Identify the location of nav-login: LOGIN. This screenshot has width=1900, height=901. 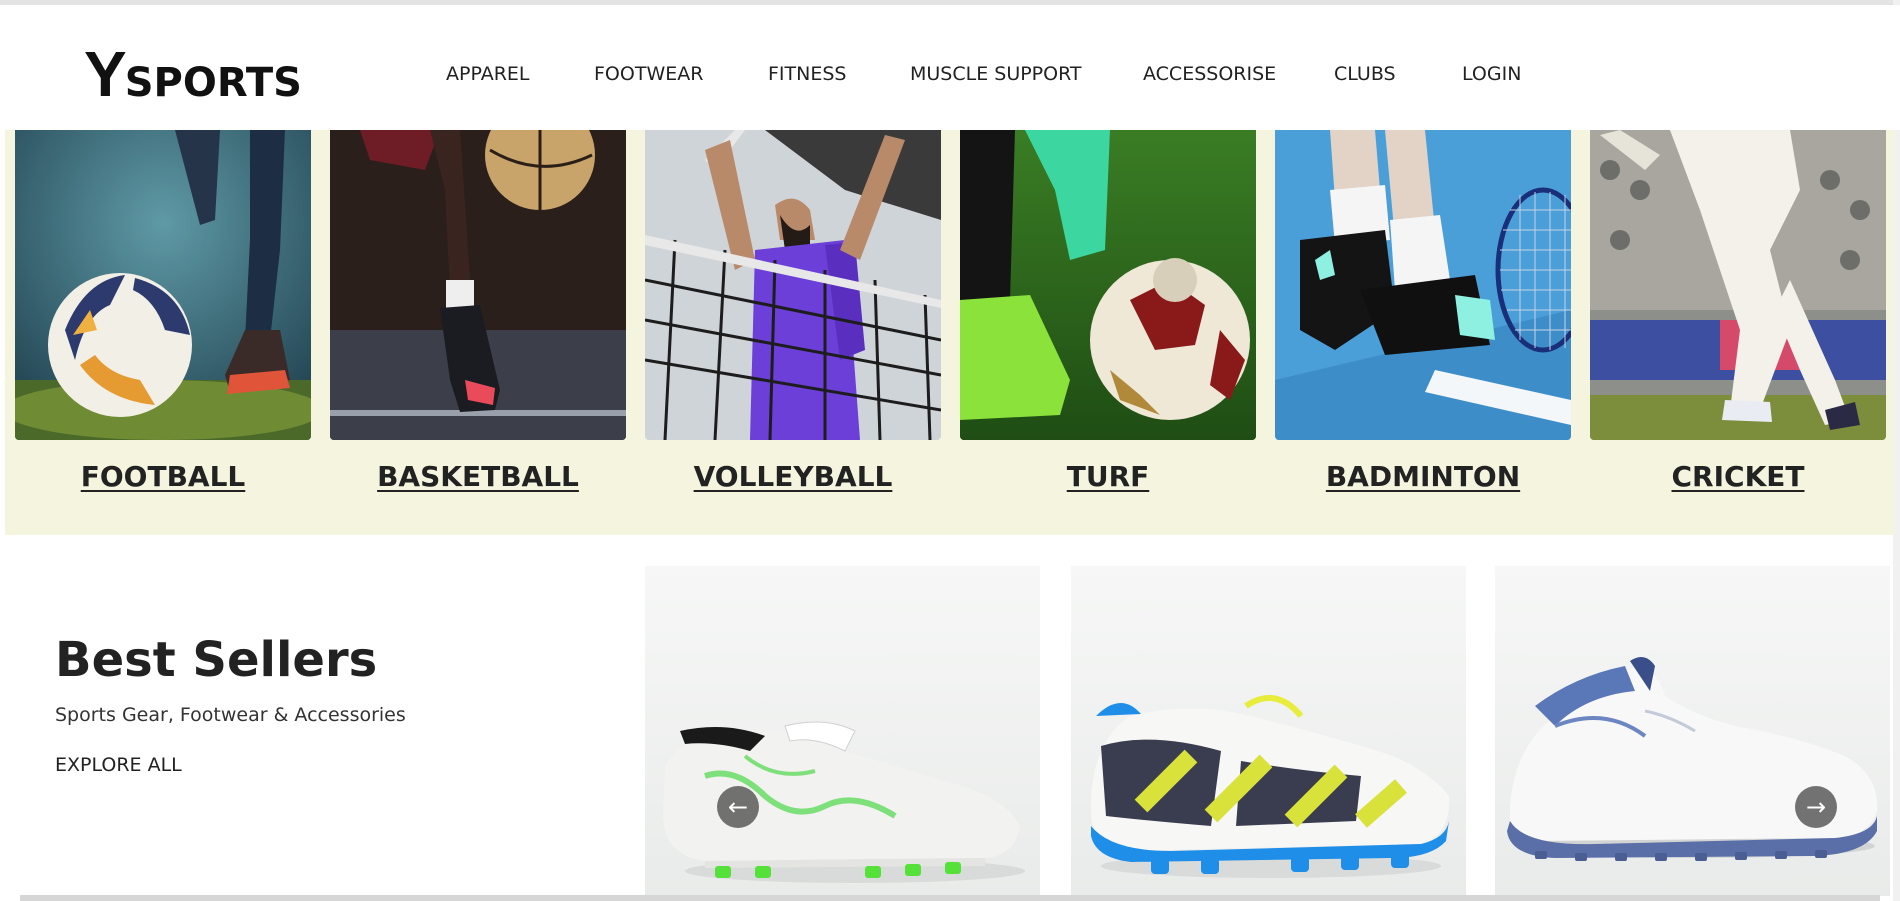
(1491, 74).